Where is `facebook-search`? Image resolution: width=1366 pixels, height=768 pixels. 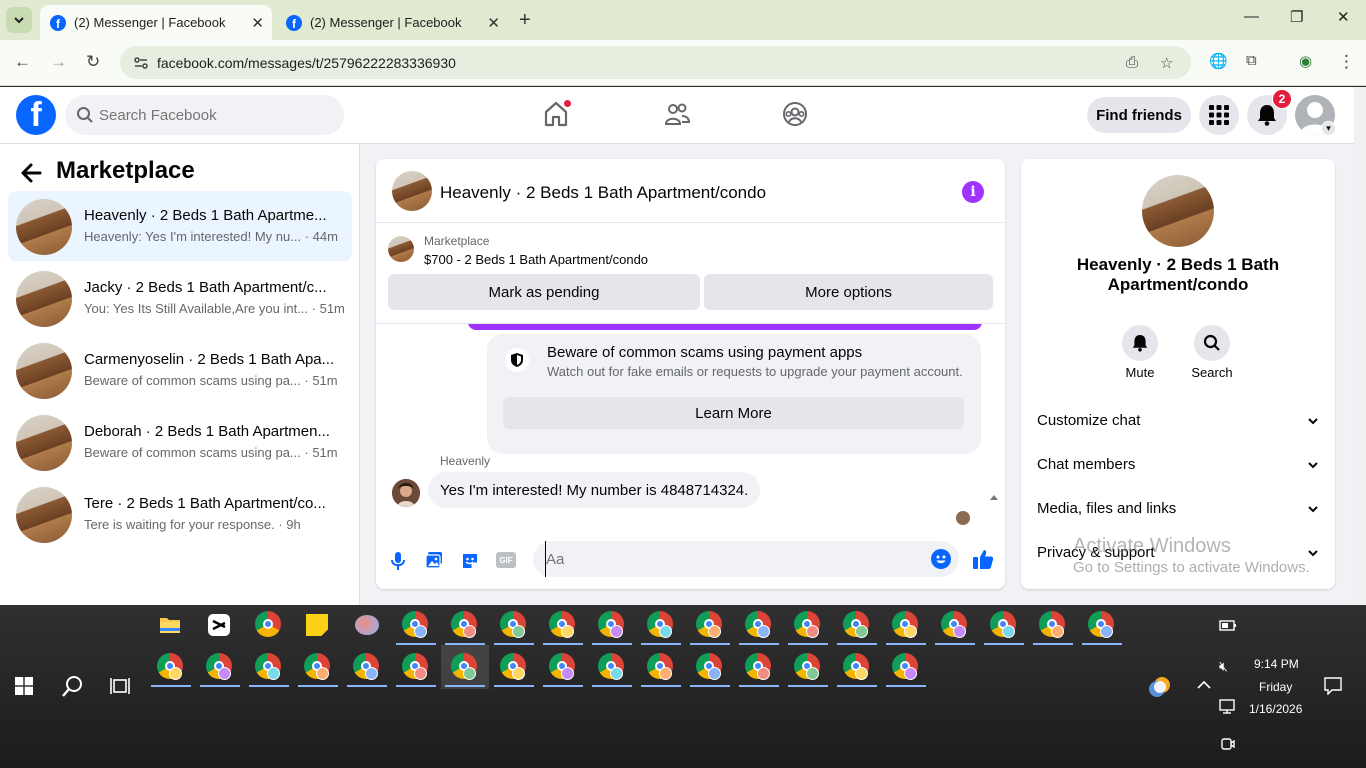
facebook-search is located at coordinates (204, 115).